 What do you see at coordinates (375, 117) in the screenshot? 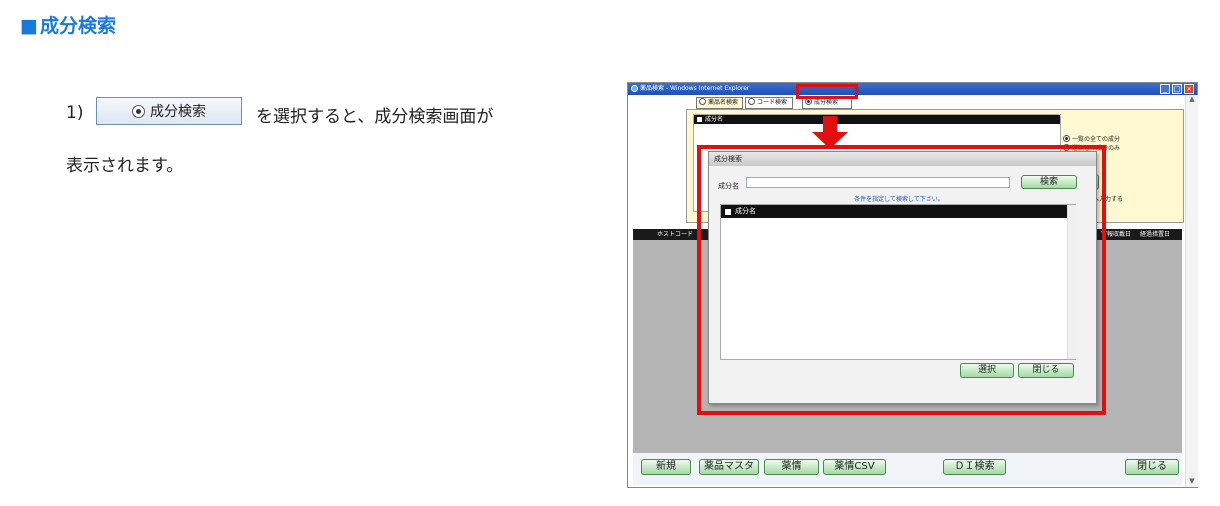
I see `step-text-line1: を選択すると、成分検索画面が` at bounding box center [375, 117].